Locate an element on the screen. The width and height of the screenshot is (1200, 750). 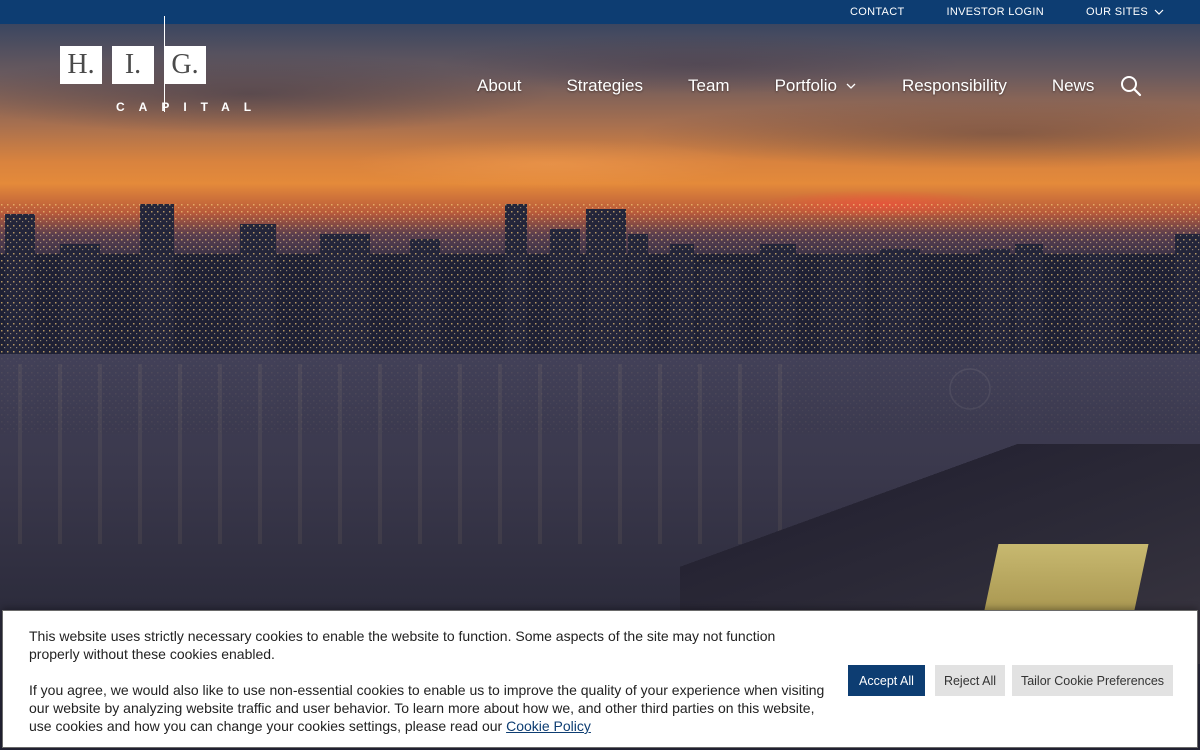
nav-portfolio-label: Portfolio is located at coordinates (805, 85).